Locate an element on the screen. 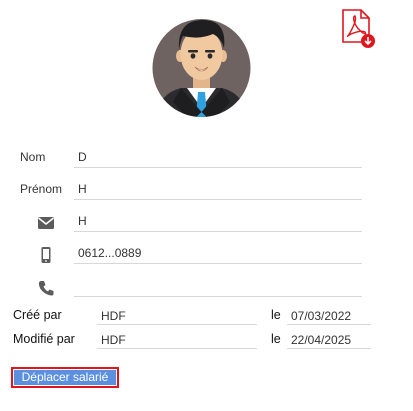 Image resolution: width=413 pixels, height=411 pixels. avatar is located at coordinates (201, 65).